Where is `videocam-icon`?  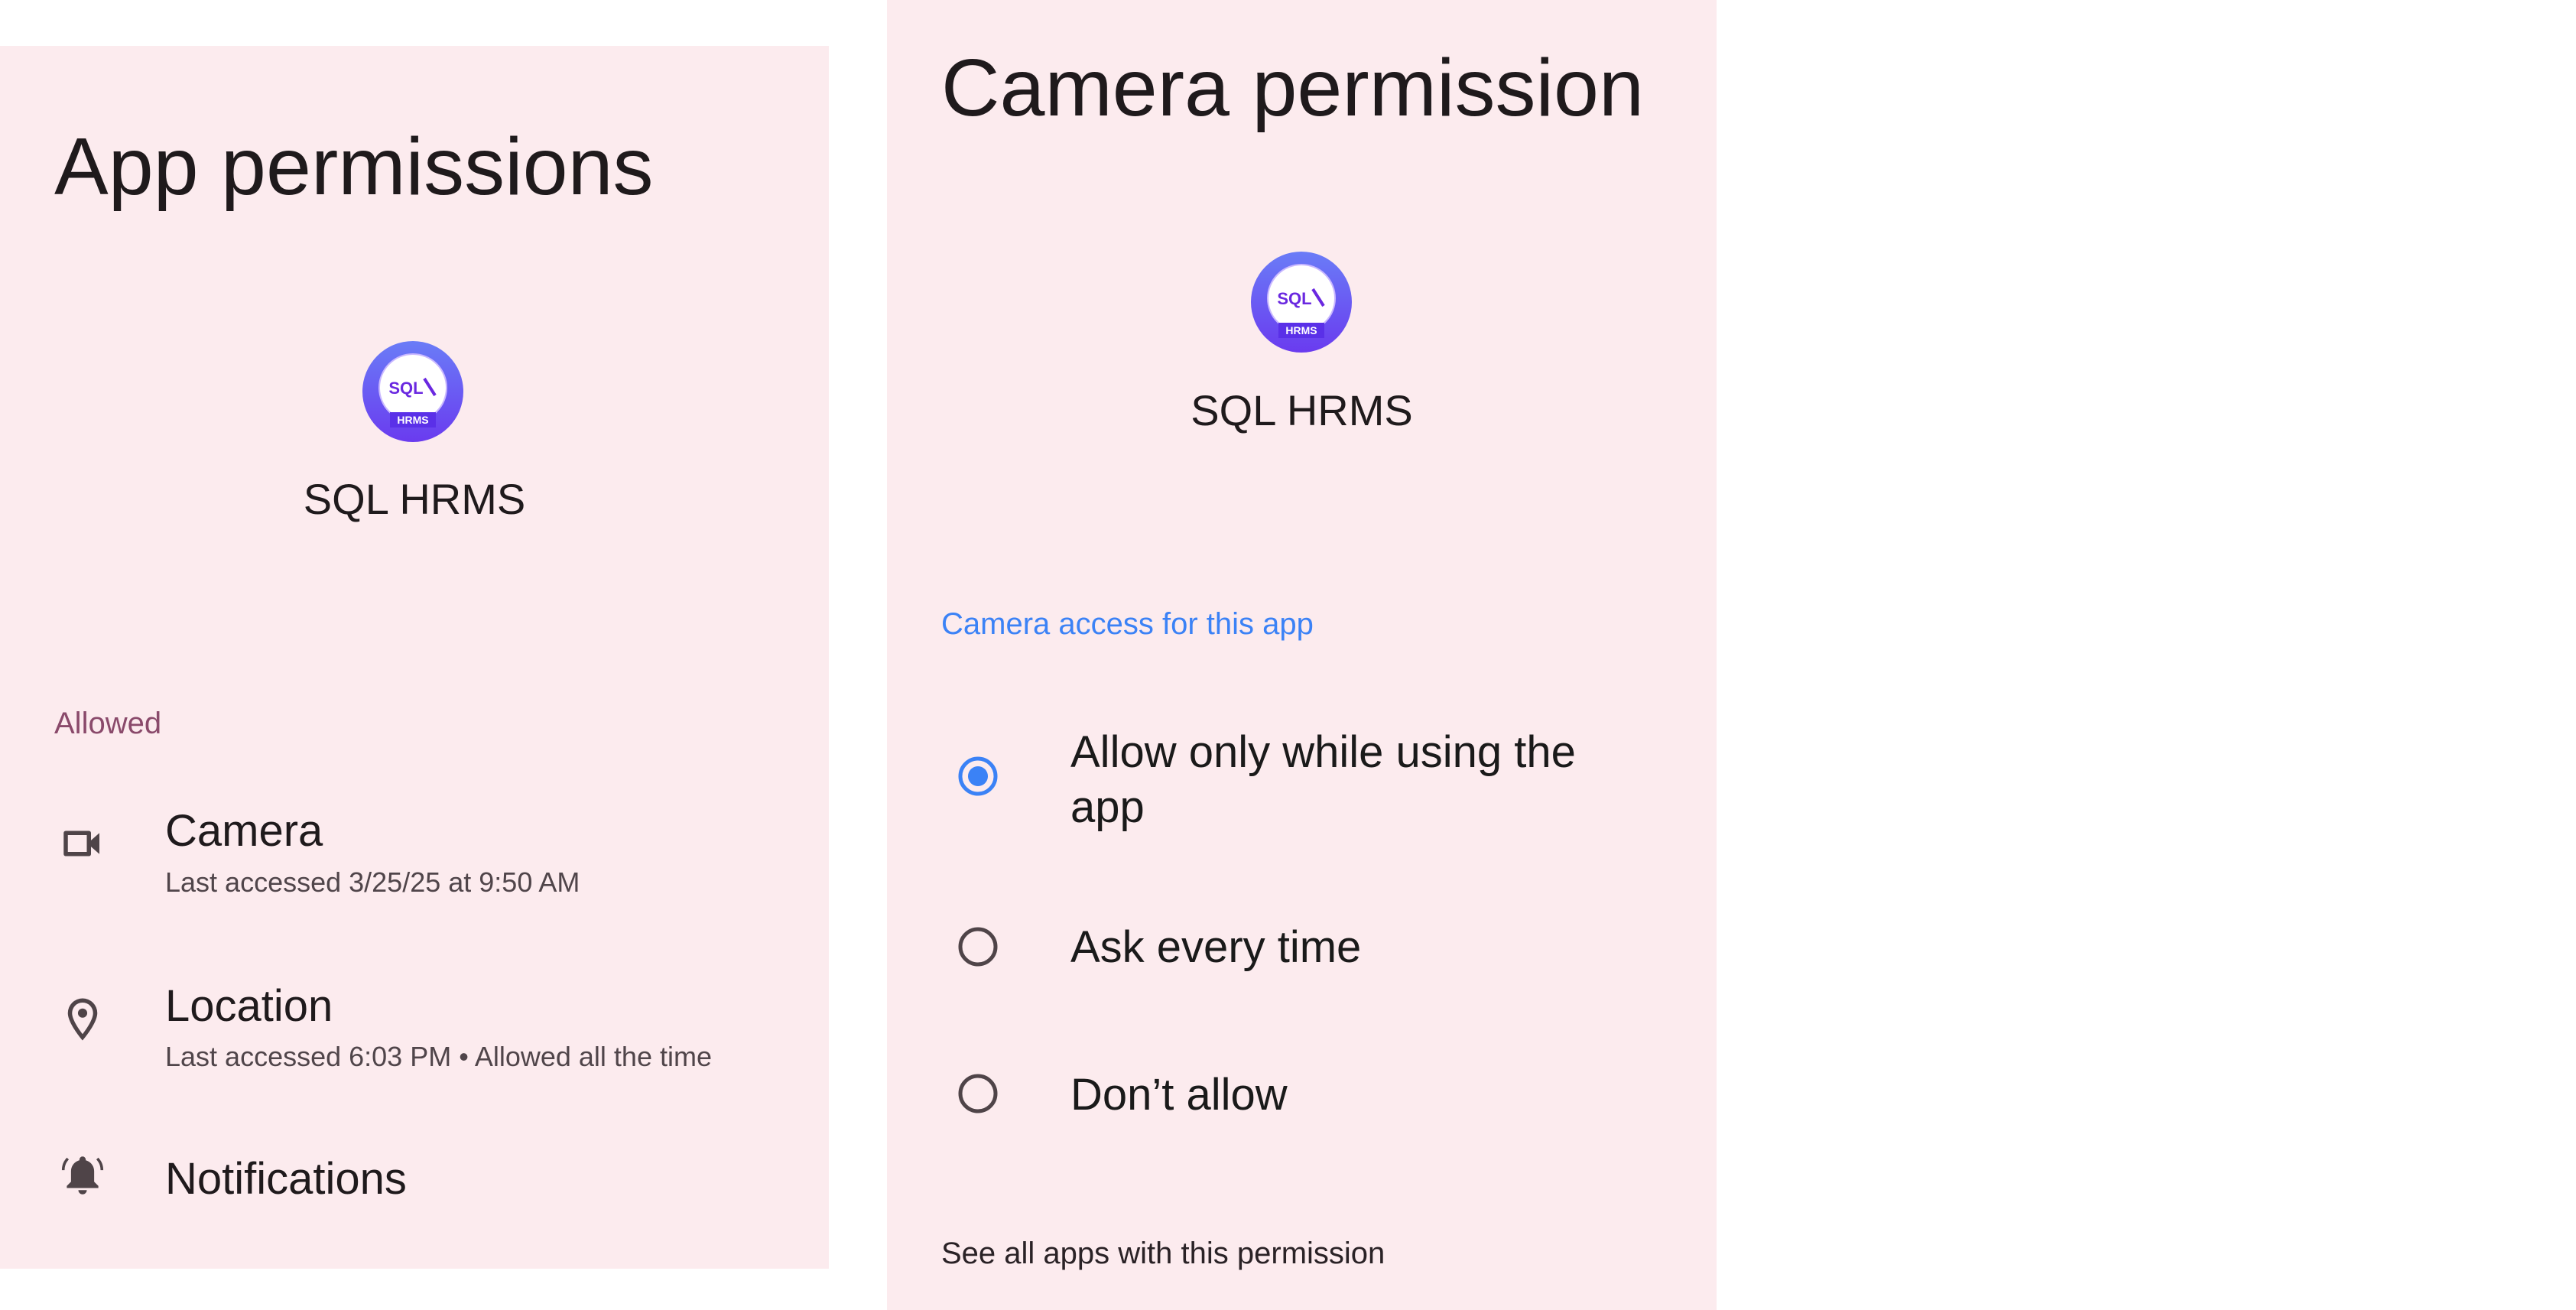 videocam-icon is located at coordinates (81, 844).